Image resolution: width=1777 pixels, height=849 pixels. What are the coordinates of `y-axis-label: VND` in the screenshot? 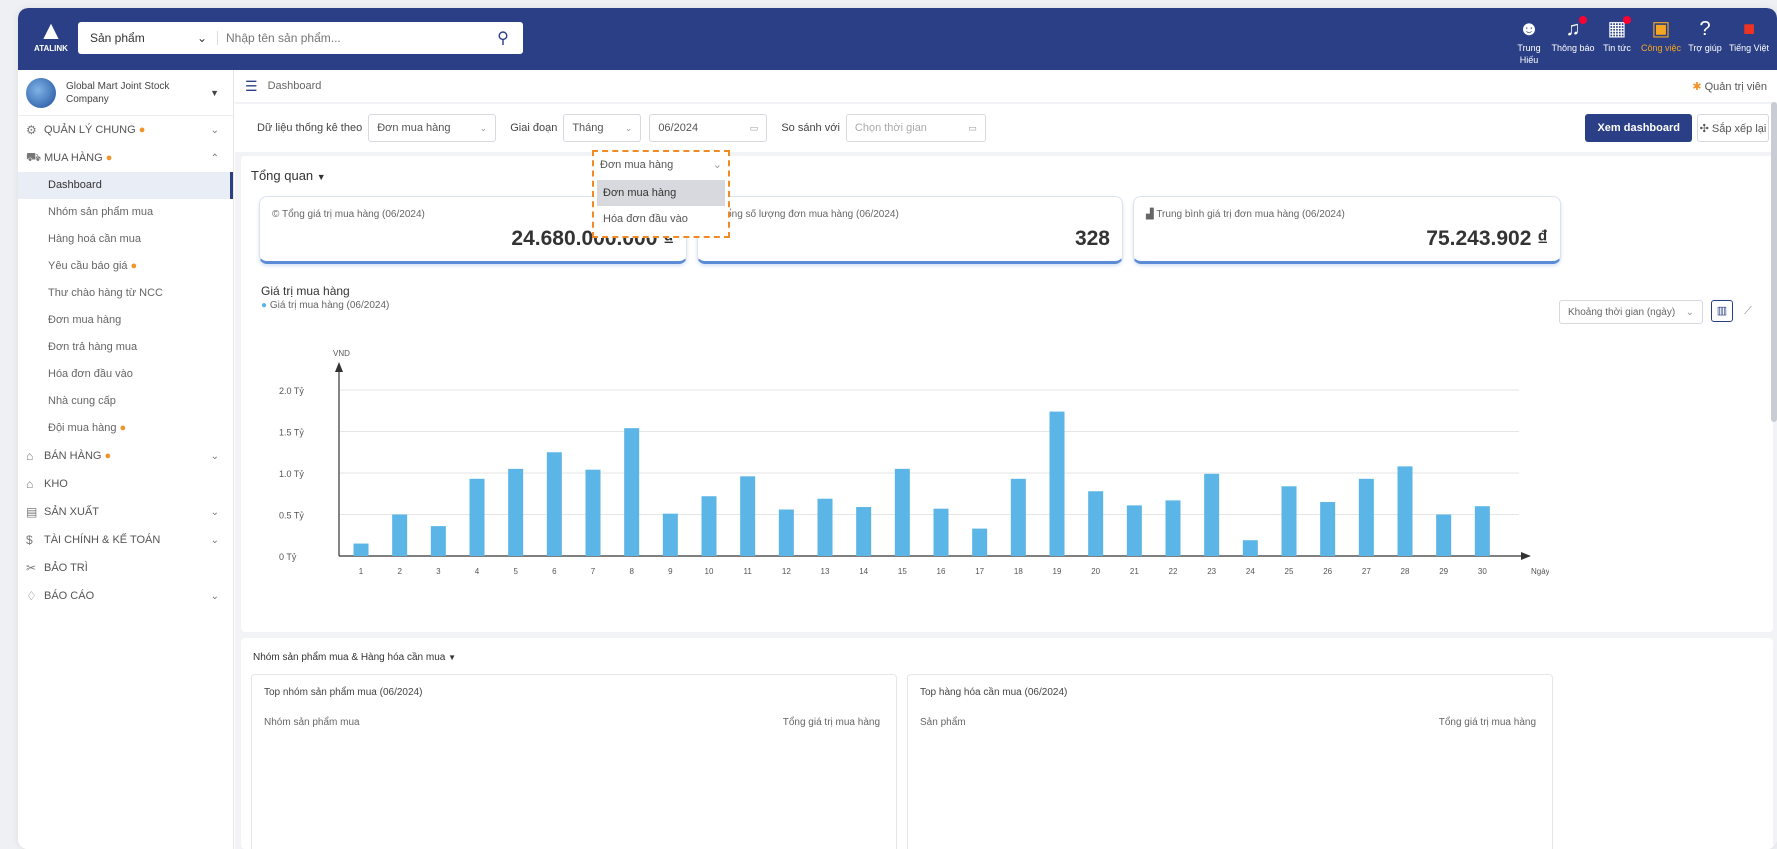 It's located at (341, 353).